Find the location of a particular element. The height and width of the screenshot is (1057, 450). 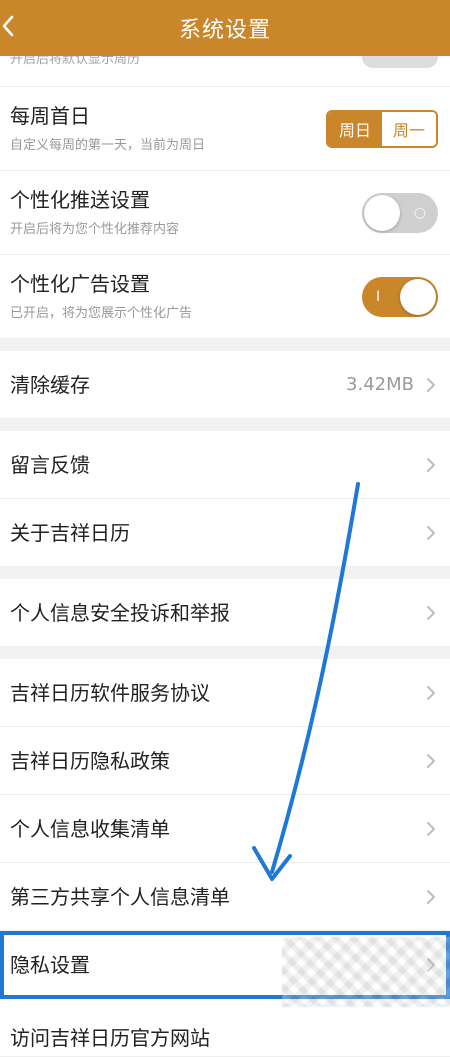

personalized-push-row: 个性化推送设置 开启后将为您个性化推荐内容 ○ is located at coordinates (225, 213).